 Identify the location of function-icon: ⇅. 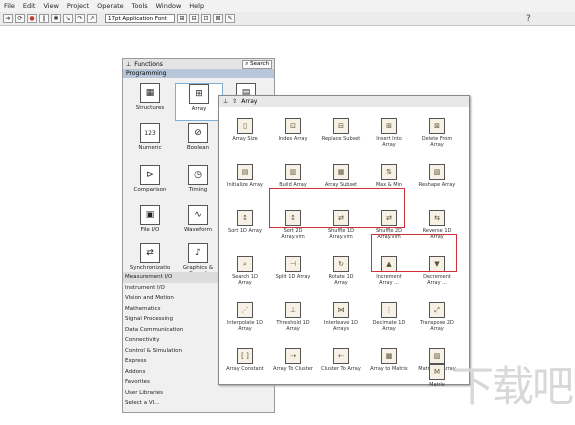
(389, 172).